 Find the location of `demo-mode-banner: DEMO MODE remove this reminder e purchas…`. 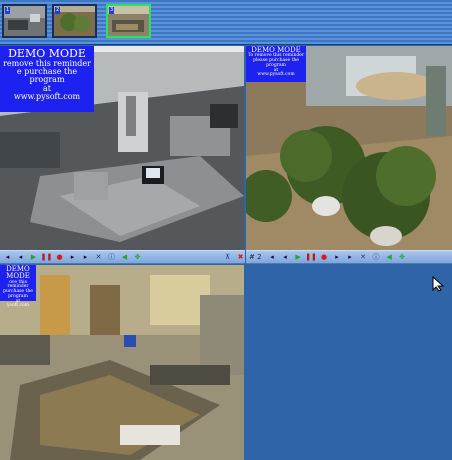

demo-mode-banner: DEMO MODE remove this reminder e purchas… is located at coordinates (47, 79).